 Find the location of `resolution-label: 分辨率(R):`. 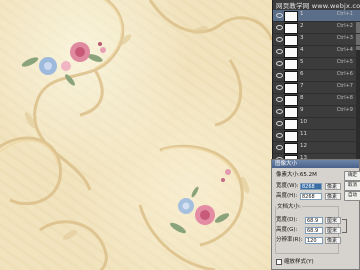

resolution-label: 分辨率(R): is located at coordinates (289, 240).